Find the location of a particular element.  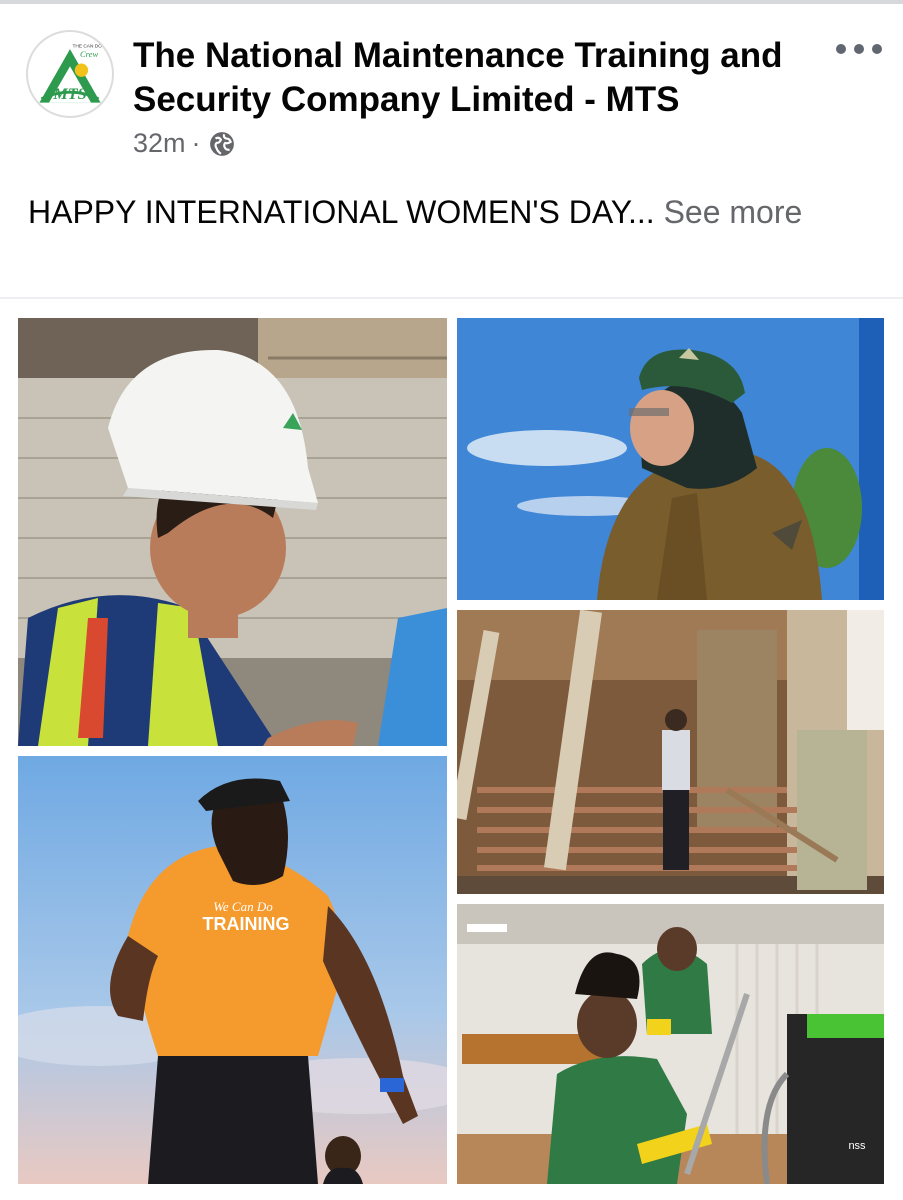

page-avatar: MTS THE CAN DO Crew is located at coordinates (70, 74).